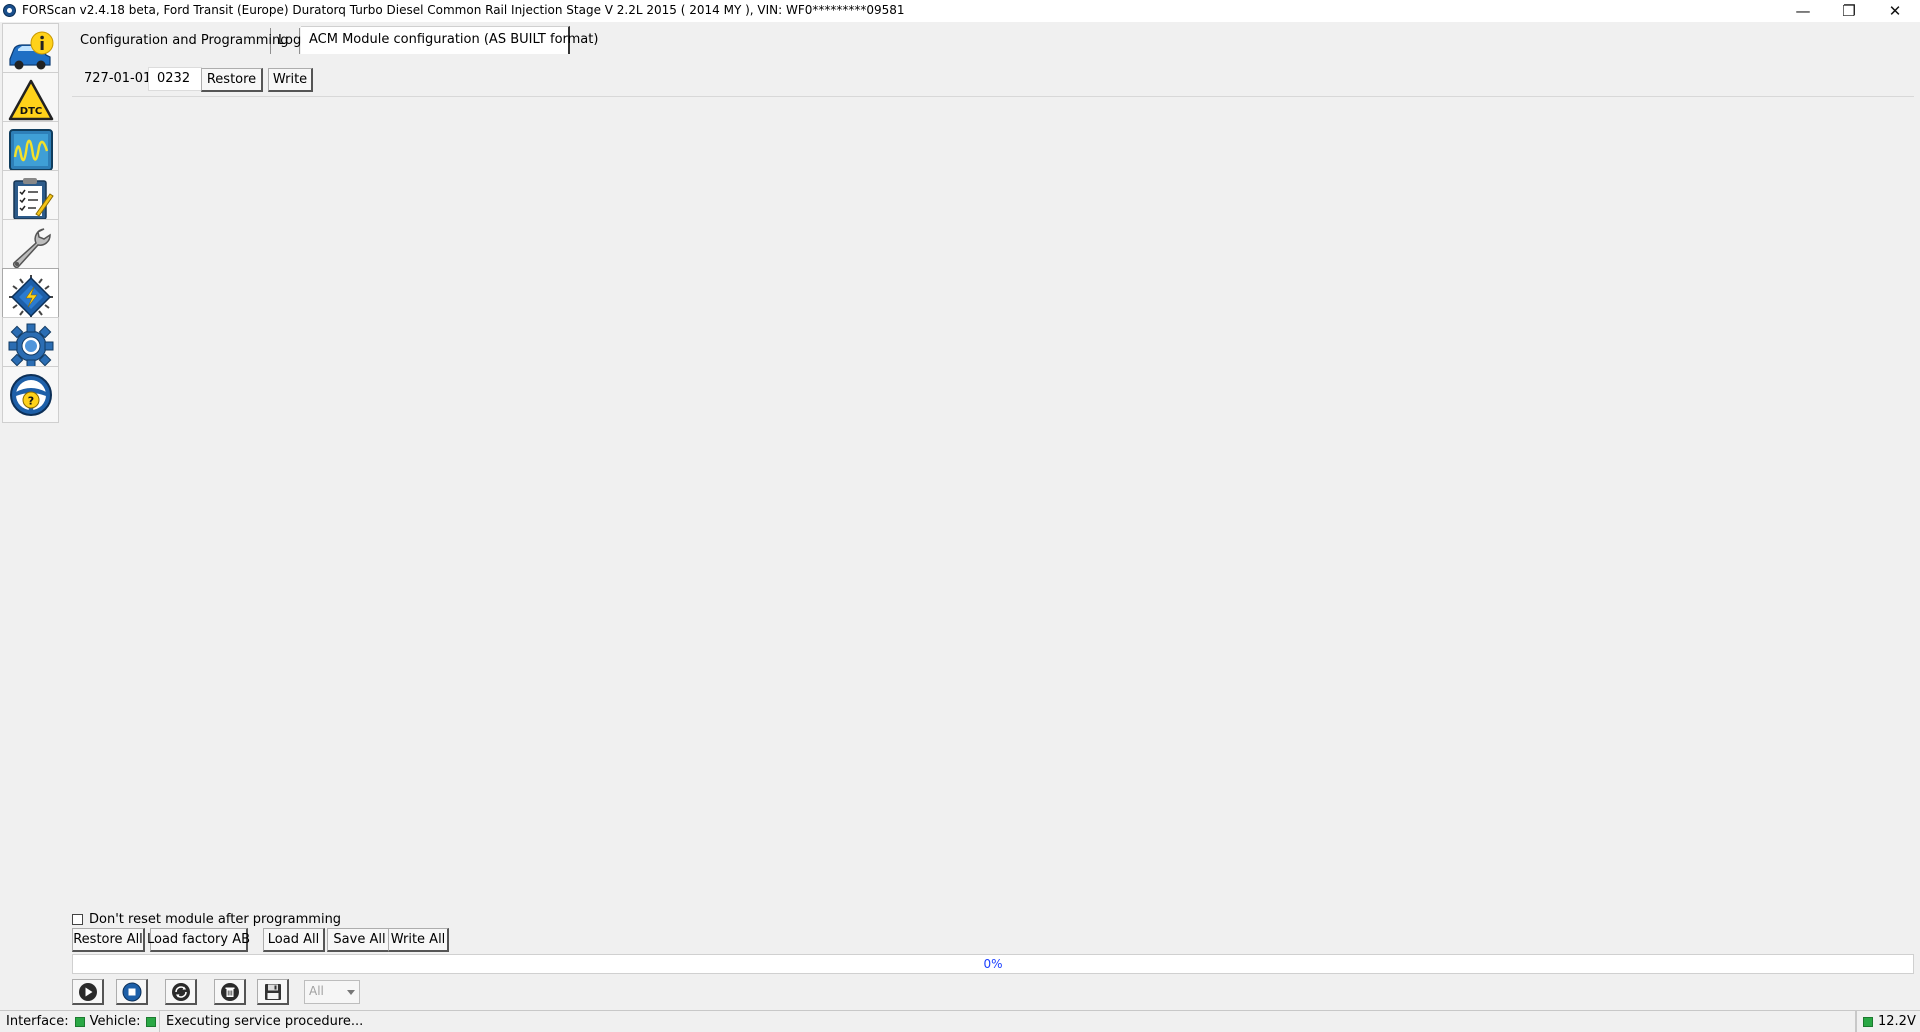 Image resolution: width=1920 pixels, height=1032 pixels. I want to click on floppy-disk-icon, so click(272, 991).